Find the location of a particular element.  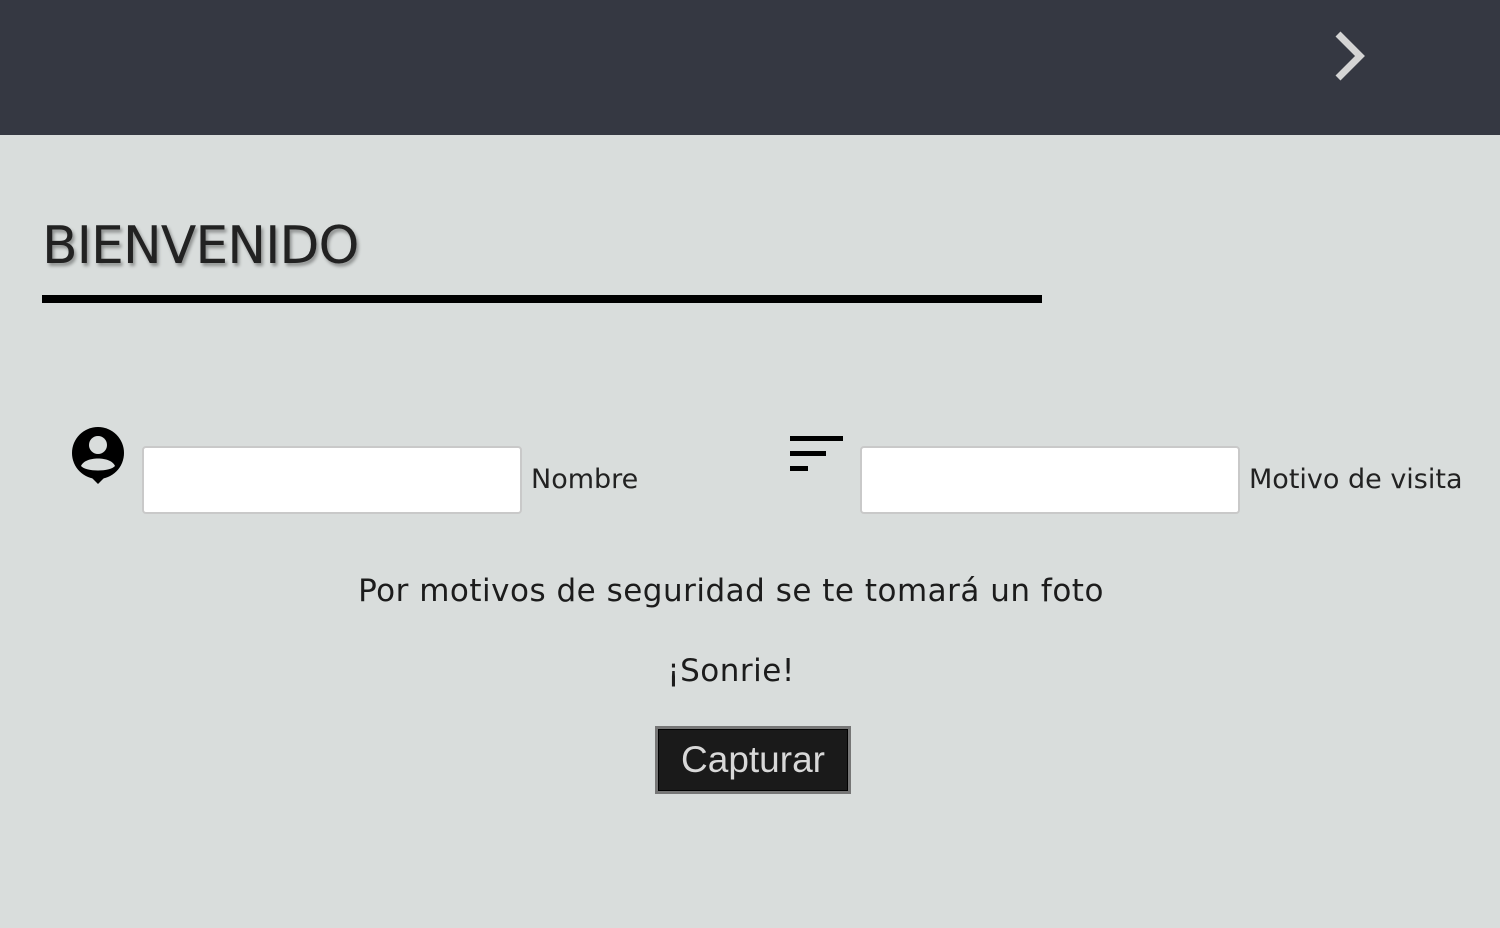

name-label: Nombre is located at coordinates (585, 479).